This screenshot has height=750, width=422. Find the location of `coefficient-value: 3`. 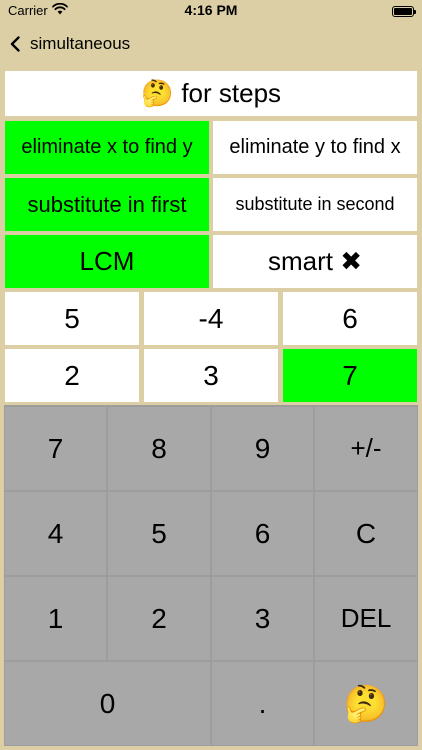

coefficient-value: 3 is located at coordinates (211, 375).